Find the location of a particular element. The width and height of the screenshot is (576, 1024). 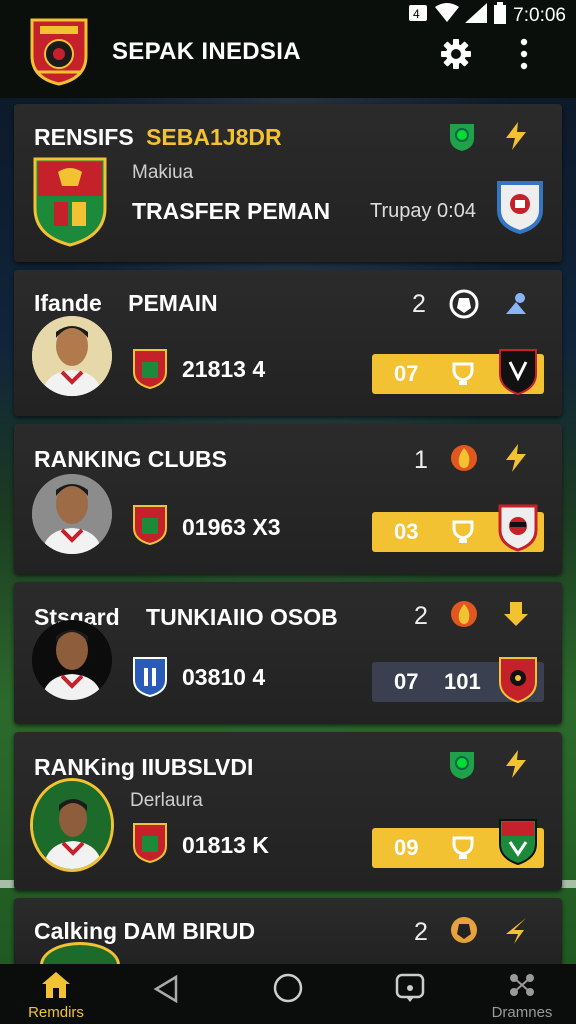

app-bar: SEPAK INEDSIA is located at coordinates (288, 58).